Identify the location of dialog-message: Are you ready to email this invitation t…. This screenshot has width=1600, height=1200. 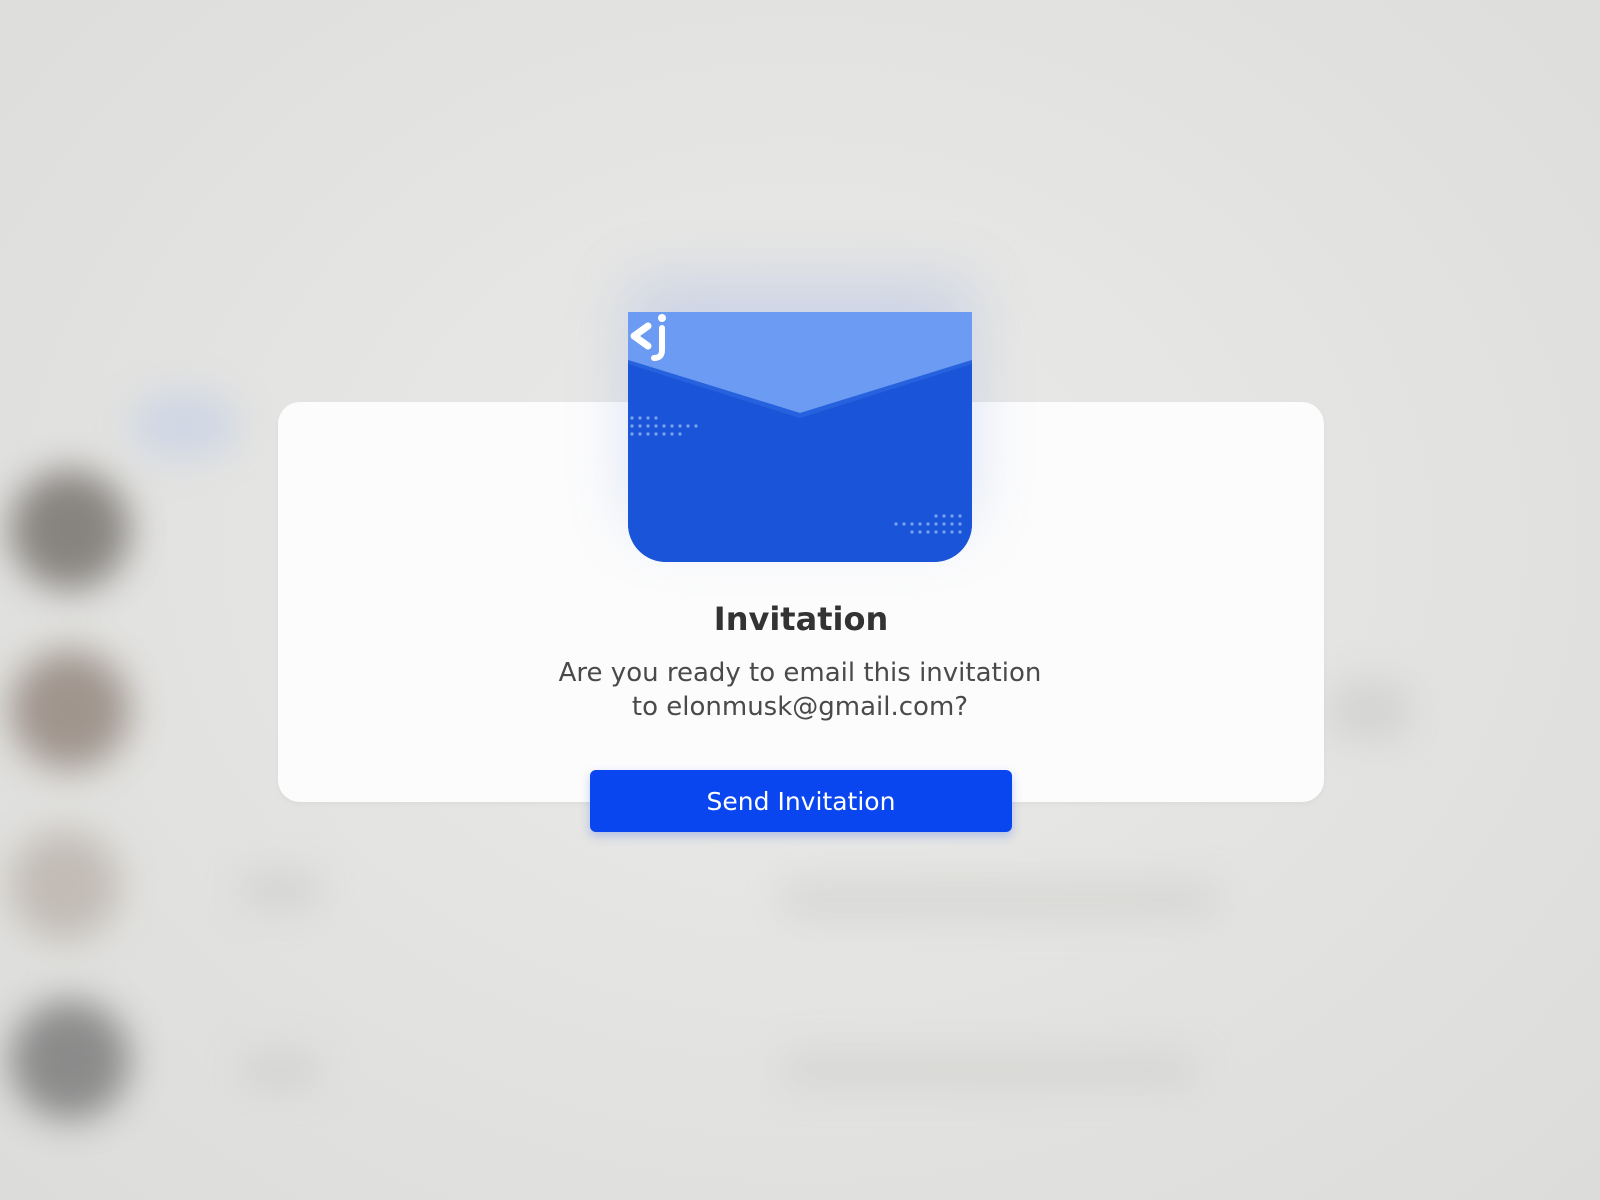
(800, 690).